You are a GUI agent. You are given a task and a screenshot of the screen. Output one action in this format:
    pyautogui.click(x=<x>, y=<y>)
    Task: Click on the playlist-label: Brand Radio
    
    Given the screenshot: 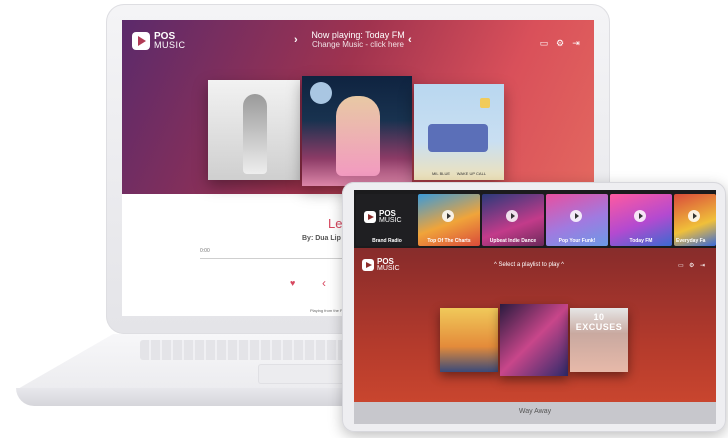 What is the action you would take?
    pyautogui.click(x=387, y=241)
    